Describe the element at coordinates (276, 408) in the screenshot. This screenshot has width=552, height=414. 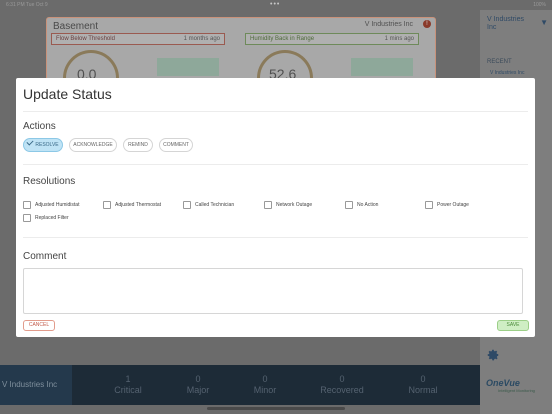
I see `home-indicator` at that location.